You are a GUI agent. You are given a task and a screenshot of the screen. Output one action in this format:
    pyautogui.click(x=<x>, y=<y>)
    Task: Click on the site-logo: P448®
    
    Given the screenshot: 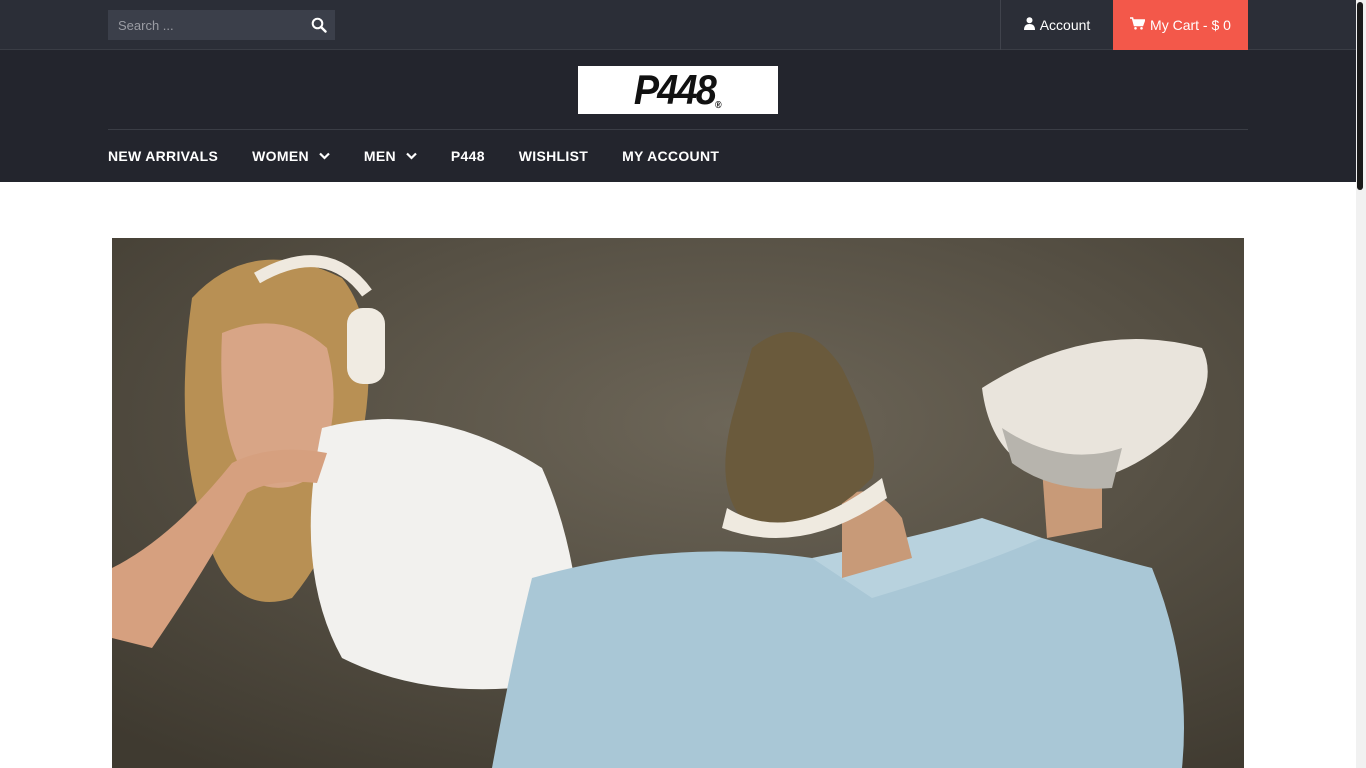 What is the action you would take?
    pyautogui.click(x=678, y=90)
    